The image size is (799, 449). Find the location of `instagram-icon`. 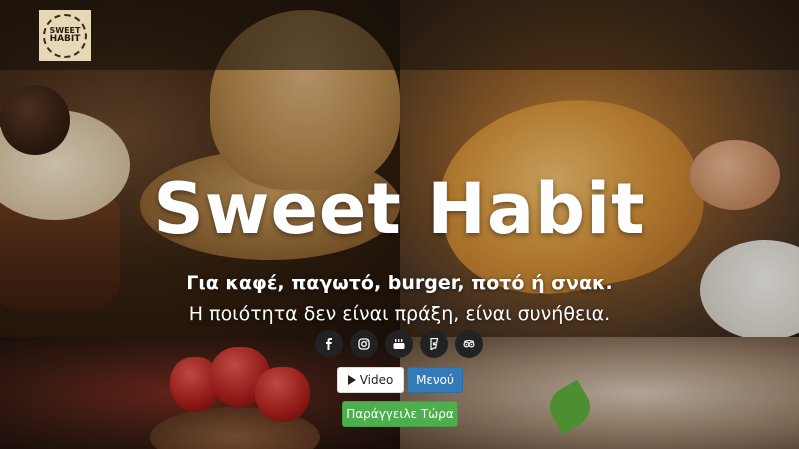

instagram-icon is located at coordinates (364, 344).